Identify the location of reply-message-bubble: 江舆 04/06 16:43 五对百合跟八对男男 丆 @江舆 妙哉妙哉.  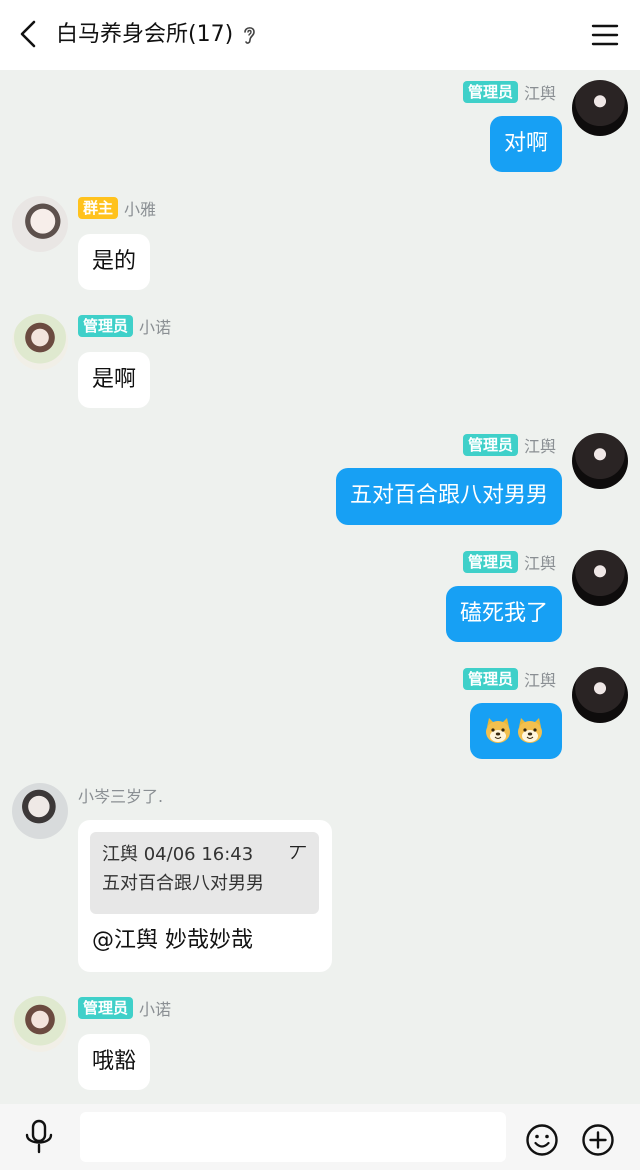
(205, 896).